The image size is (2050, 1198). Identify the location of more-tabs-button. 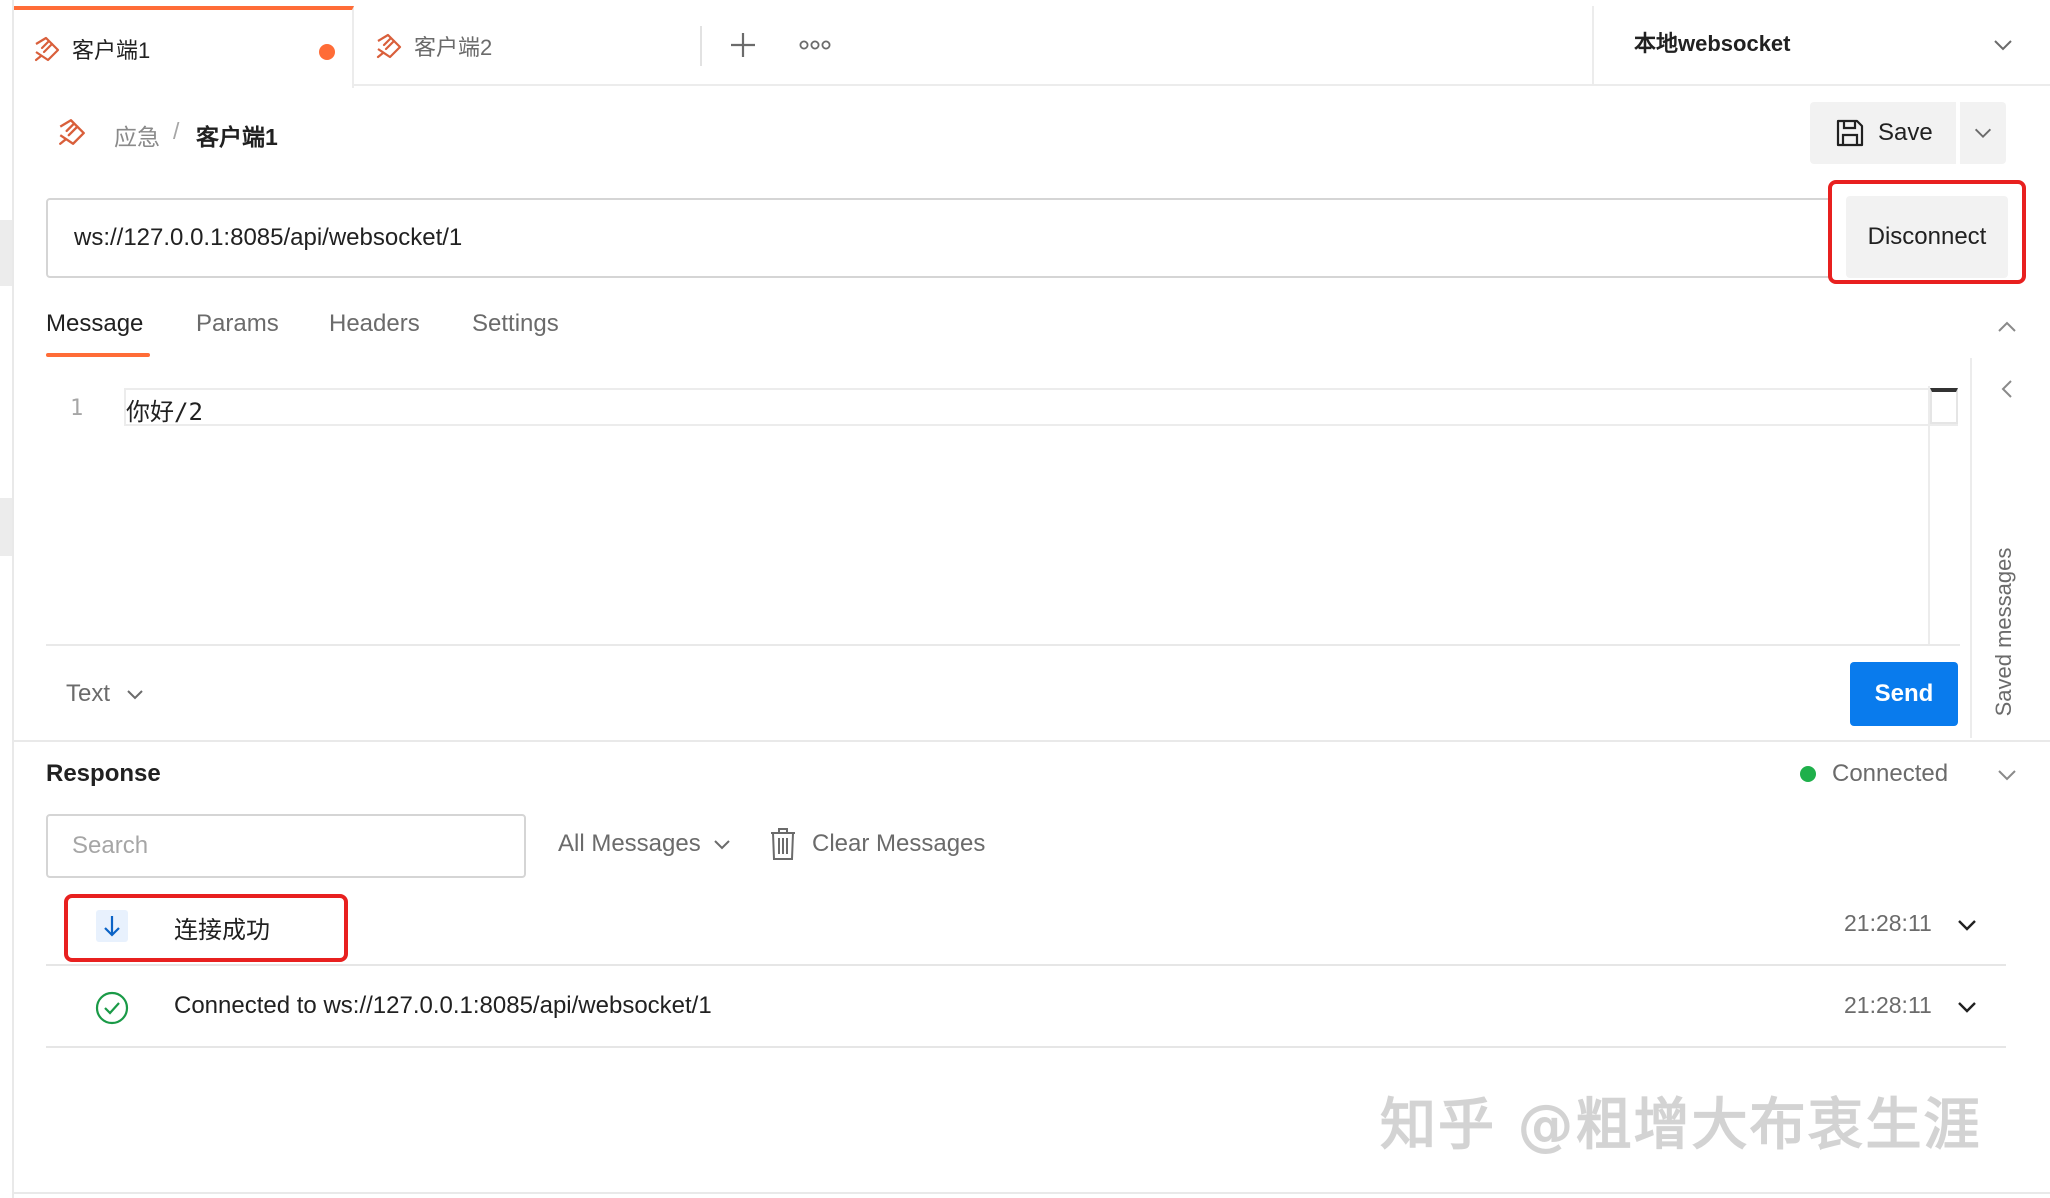
(815, 45).